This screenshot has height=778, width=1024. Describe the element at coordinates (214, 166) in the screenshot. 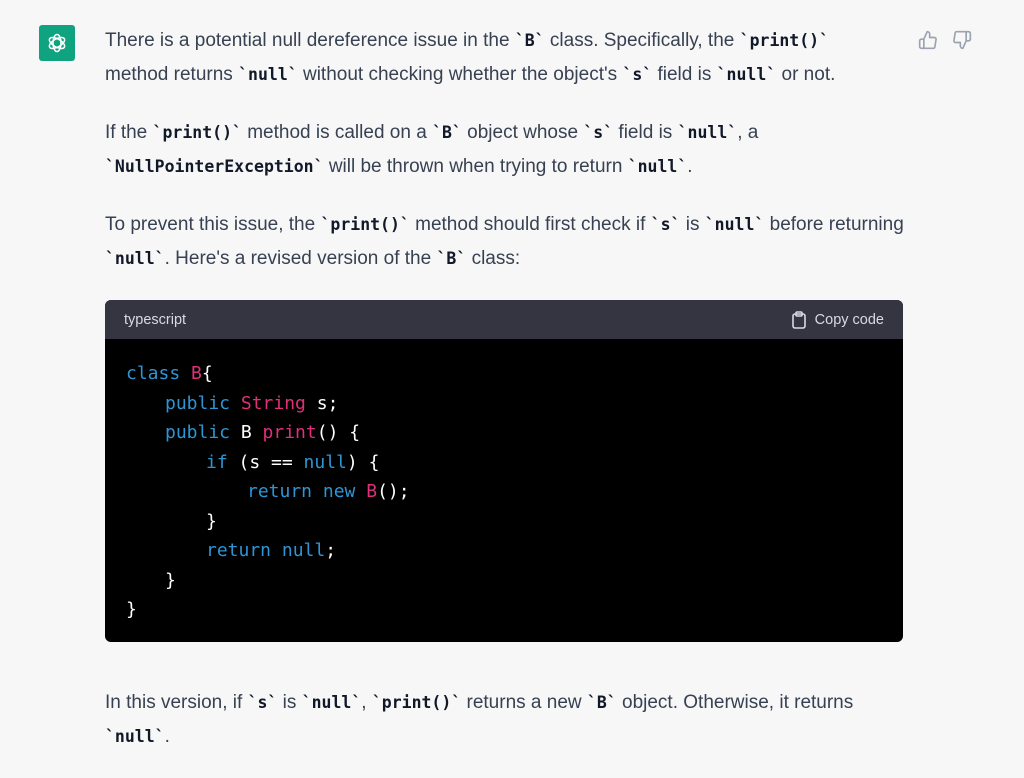

I see `inline-code: `NullPointerException`` at that location.